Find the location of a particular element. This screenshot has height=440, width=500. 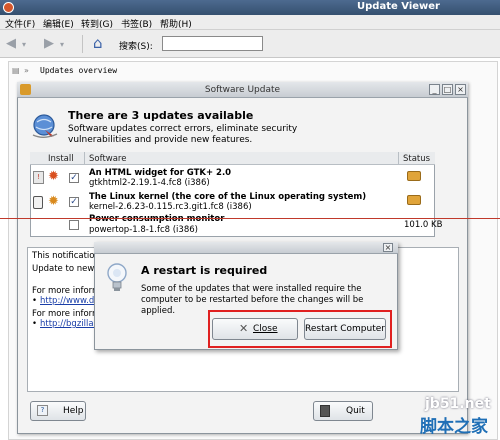

quit-button: Quit is located at coordinates (343, 411).